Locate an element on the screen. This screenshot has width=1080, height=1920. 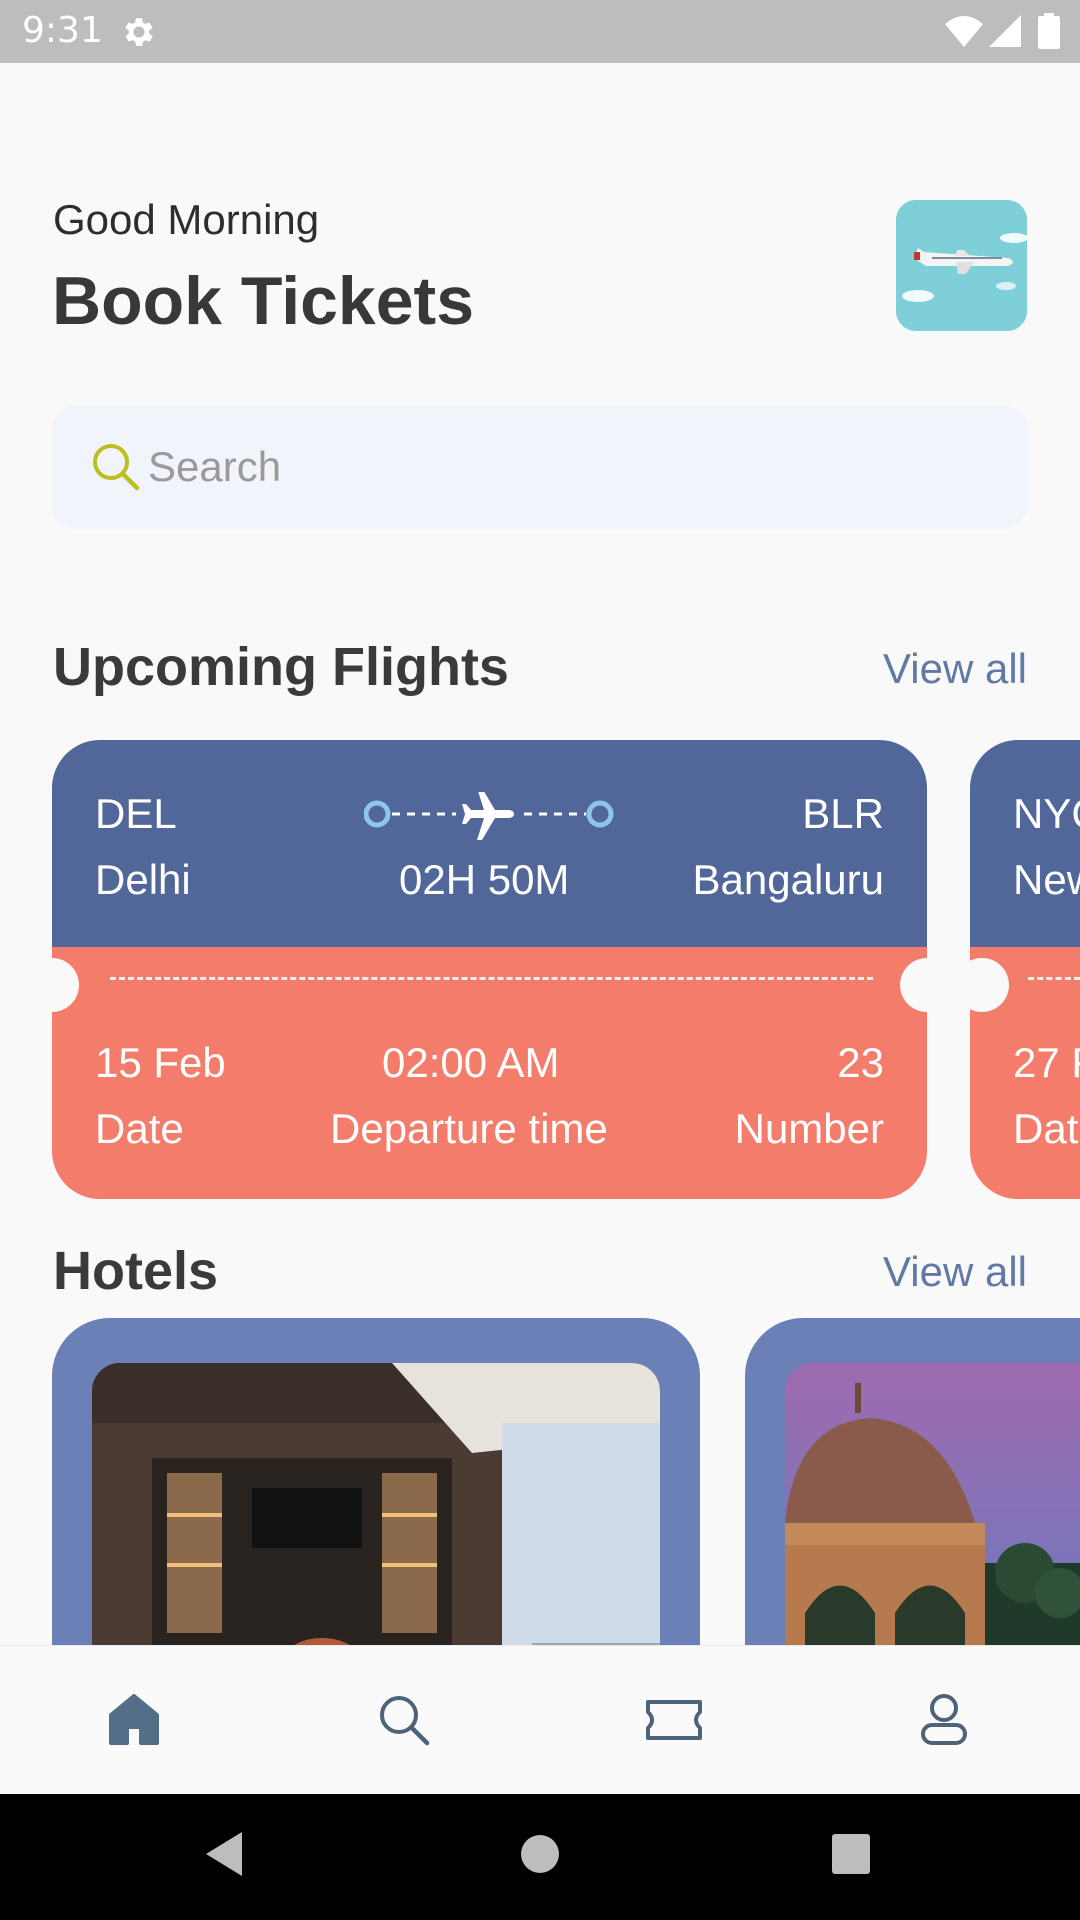
nav-search is located at coordinates (404, 1720).